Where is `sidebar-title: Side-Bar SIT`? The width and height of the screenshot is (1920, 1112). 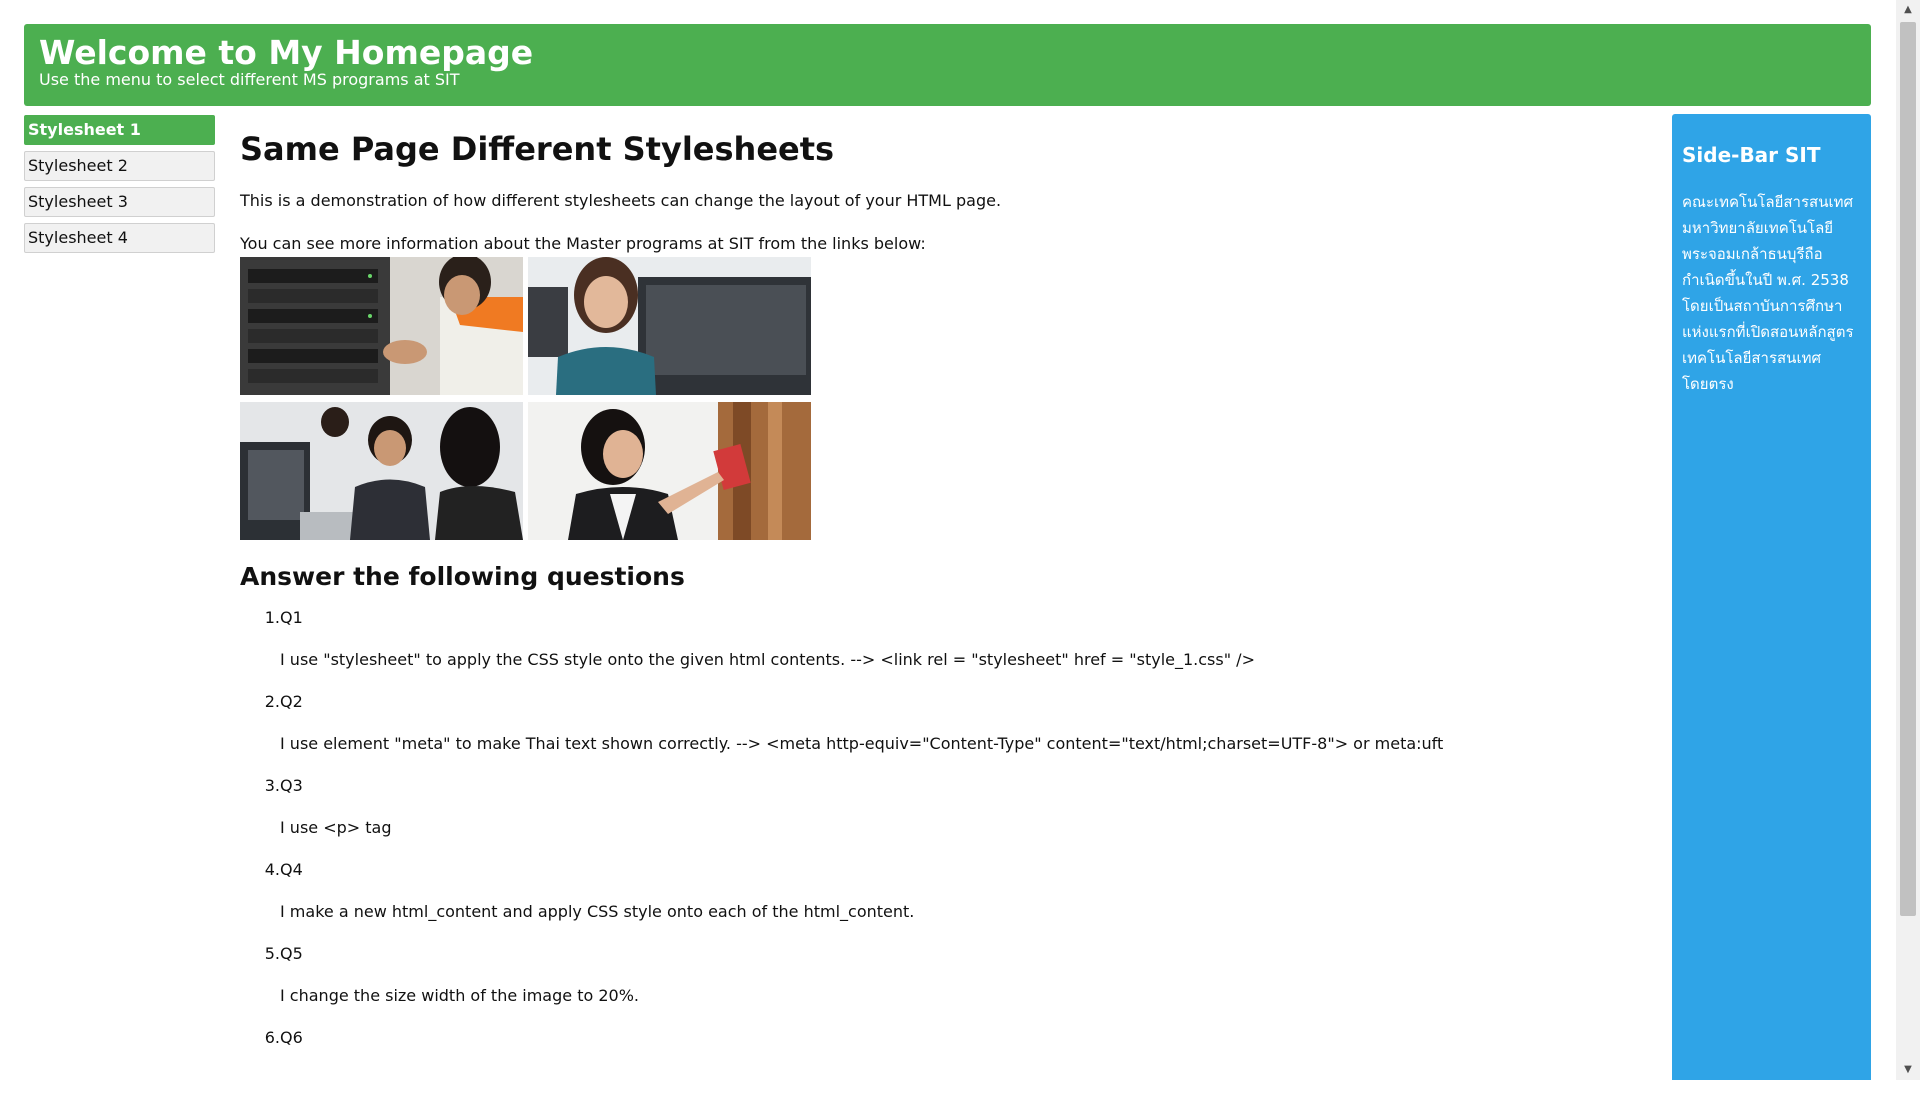
sidebar-title: Side-Bar SIT is located at coordinates (1751, 155).